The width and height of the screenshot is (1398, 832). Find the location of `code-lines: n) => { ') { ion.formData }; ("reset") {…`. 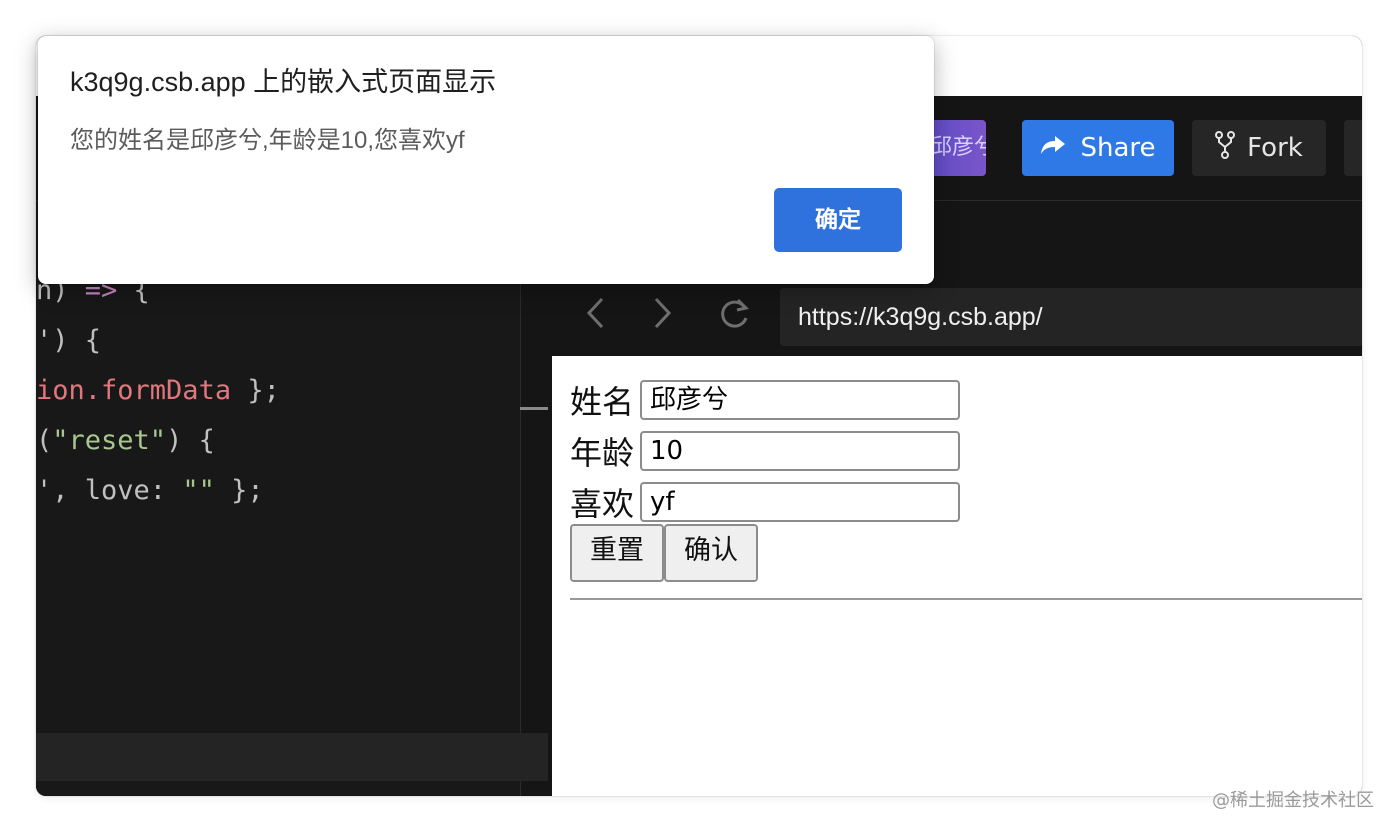

code-lines: n) => { ') { ion.formData }; ("reset") {… is located at coordinates (278, 391).